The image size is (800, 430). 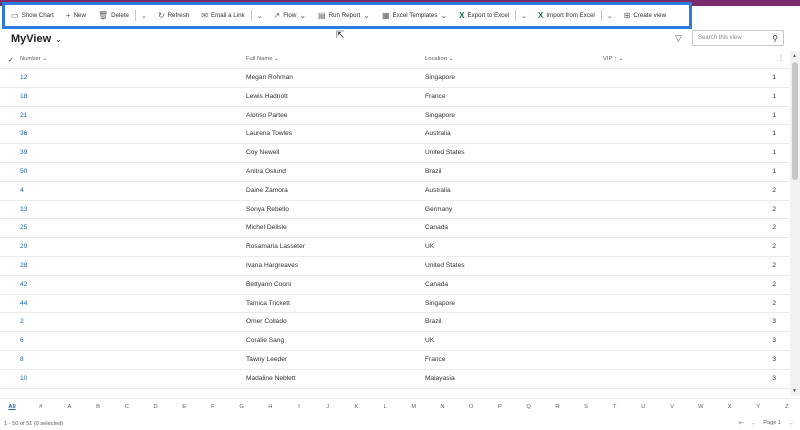 What do you see at coordinates (645, 15) in the screenshot?
I see `create-view-button: ⊞ Create view` at bounding box center [645, 15].